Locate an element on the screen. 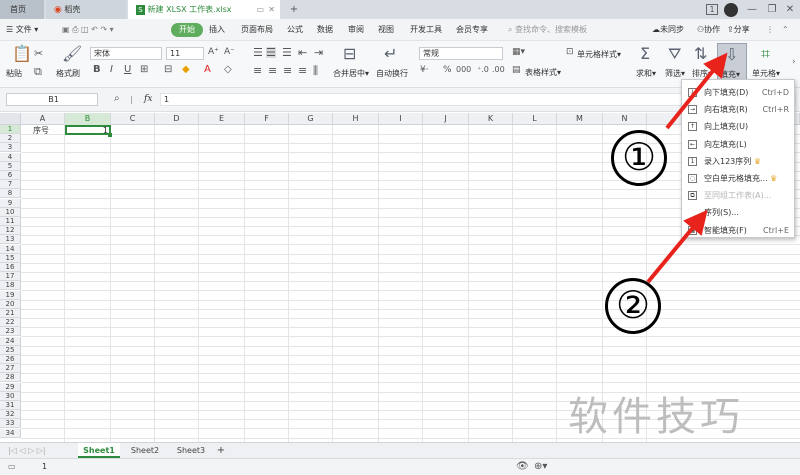 This screenshot has height=475, width=800. indent-icon: ⇤ is located at coordinates (302, 52).